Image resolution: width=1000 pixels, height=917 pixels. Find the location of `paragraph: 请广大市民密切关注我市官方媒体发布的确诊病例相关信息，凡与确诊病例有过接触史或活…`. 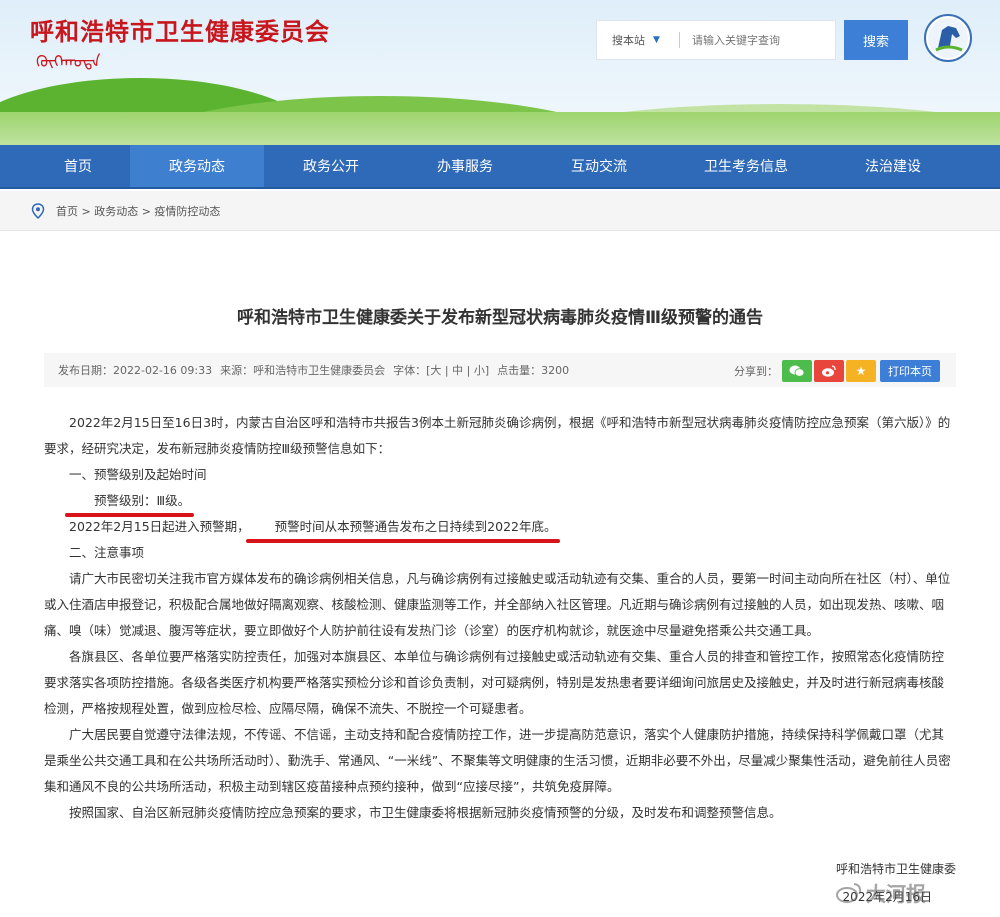

paragraph: 请广大市民密切关注我市官方媒体发布的确诊病例相关信息，凡与确诊病例有过接触史或活… is located at coordinates (497, 604).